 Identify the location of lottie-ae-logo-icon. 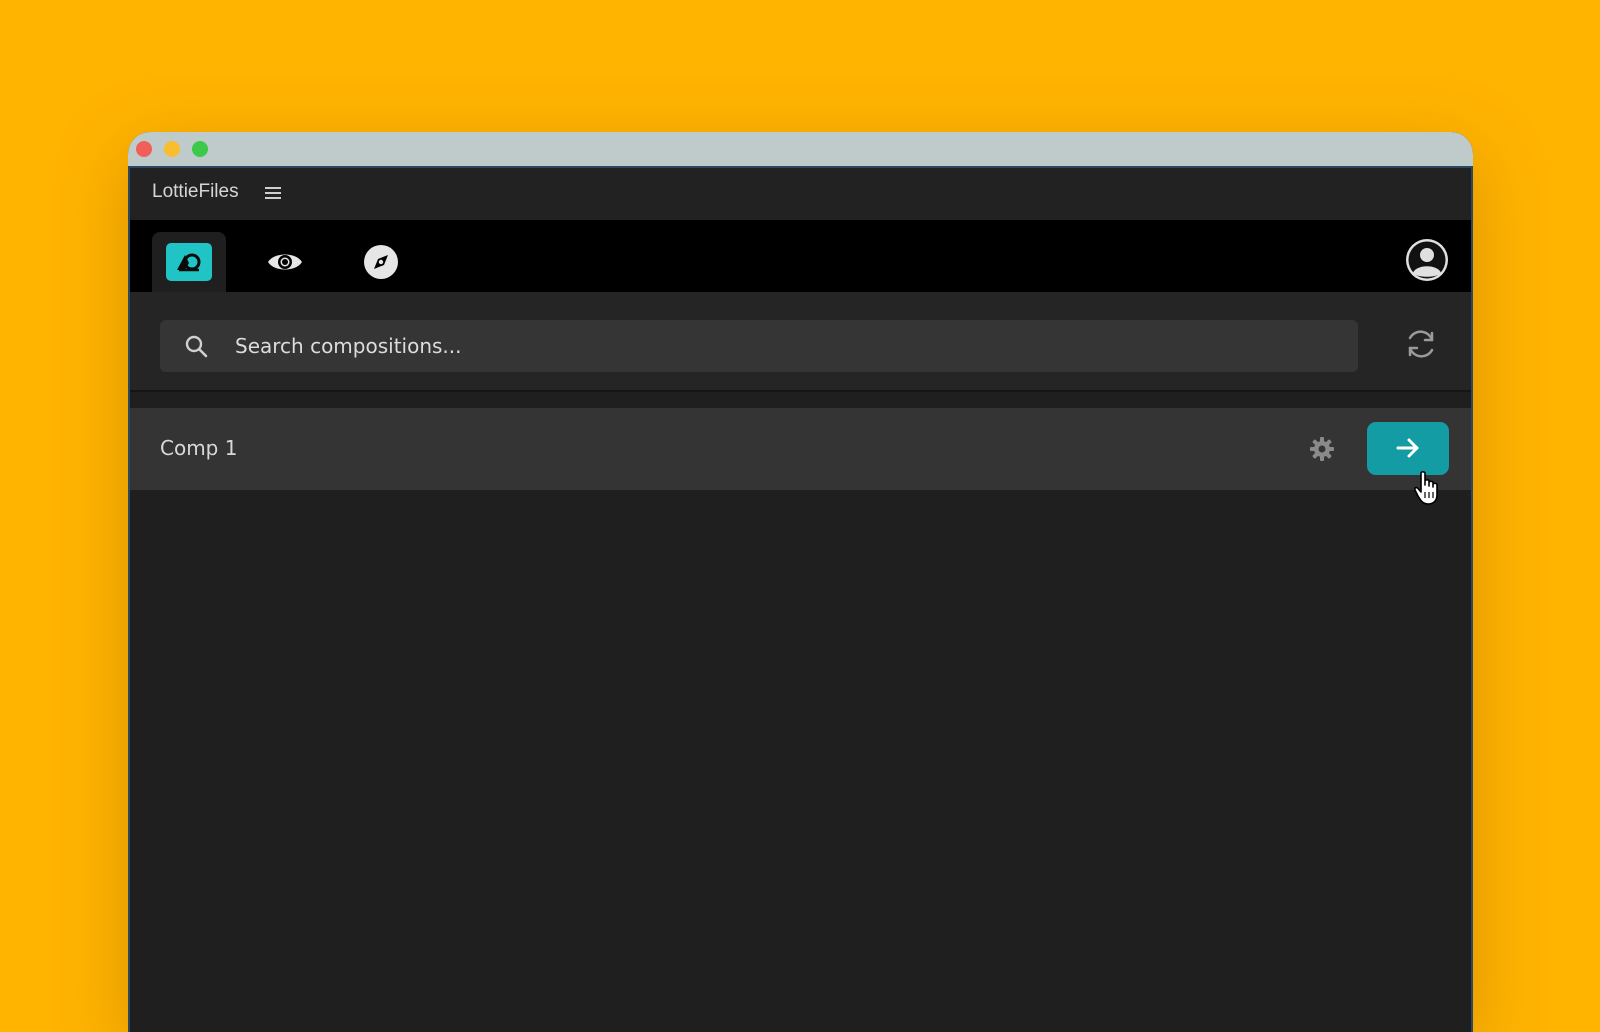
(189, 262).